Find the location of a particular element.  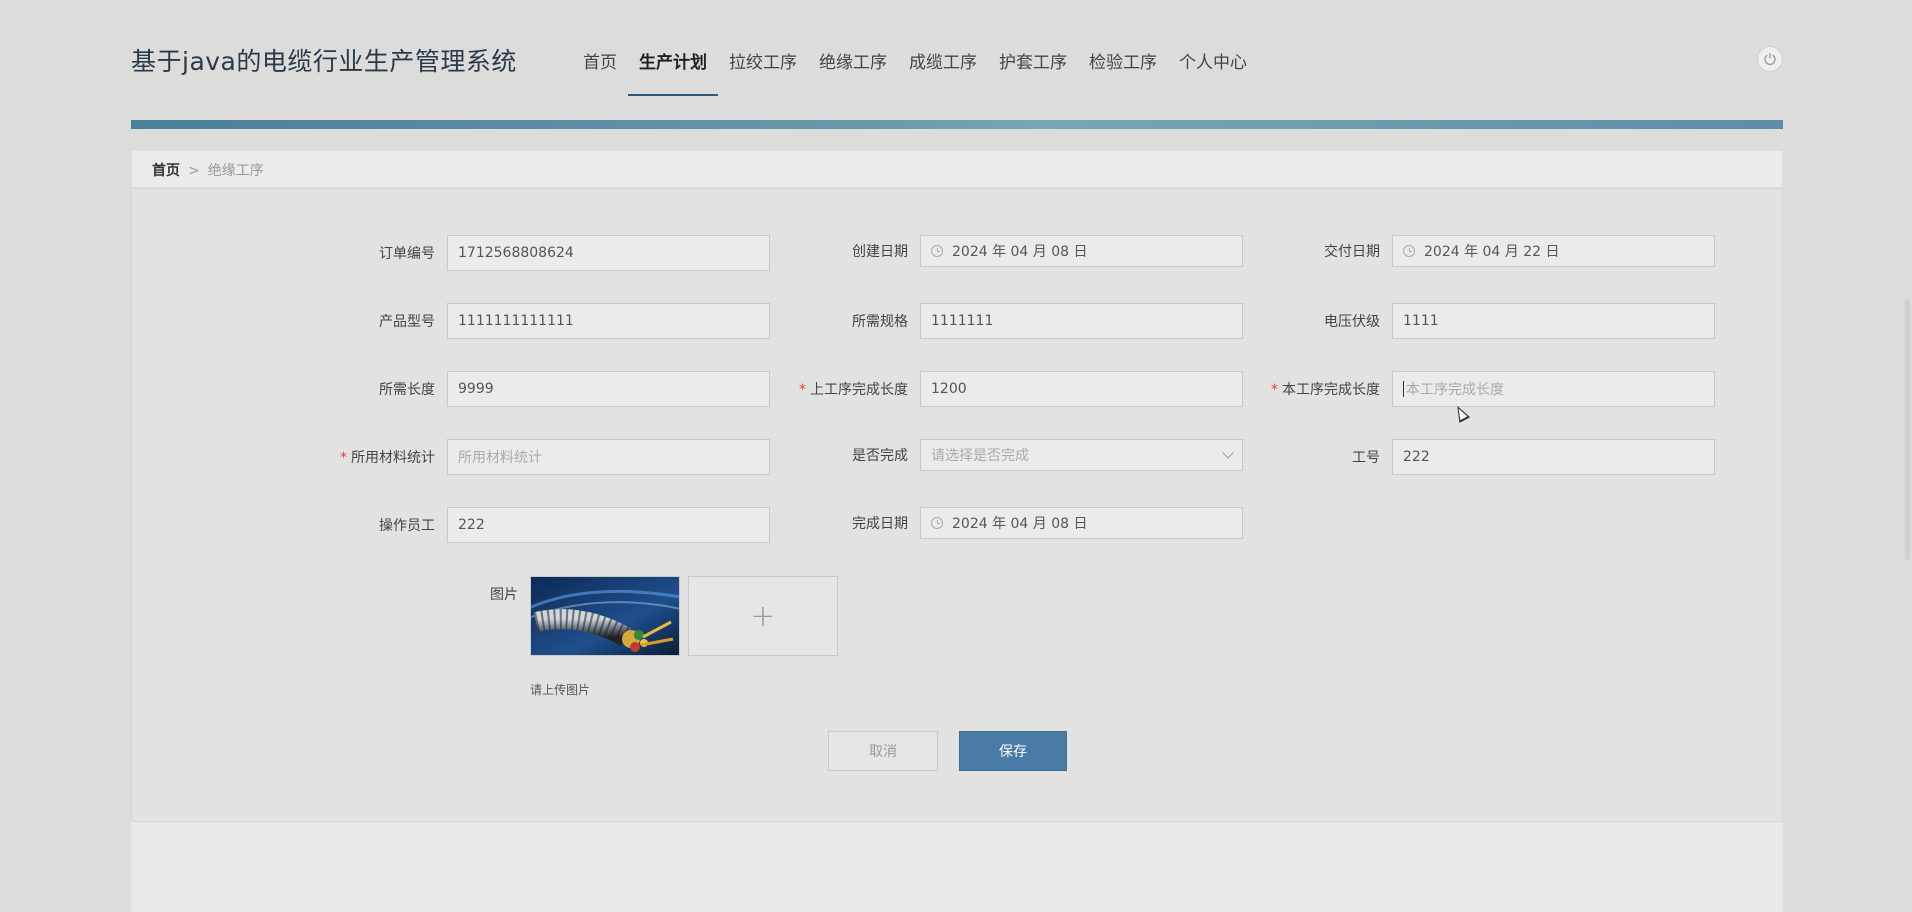

length-value: 9999 is located at coordinates (476, 389).